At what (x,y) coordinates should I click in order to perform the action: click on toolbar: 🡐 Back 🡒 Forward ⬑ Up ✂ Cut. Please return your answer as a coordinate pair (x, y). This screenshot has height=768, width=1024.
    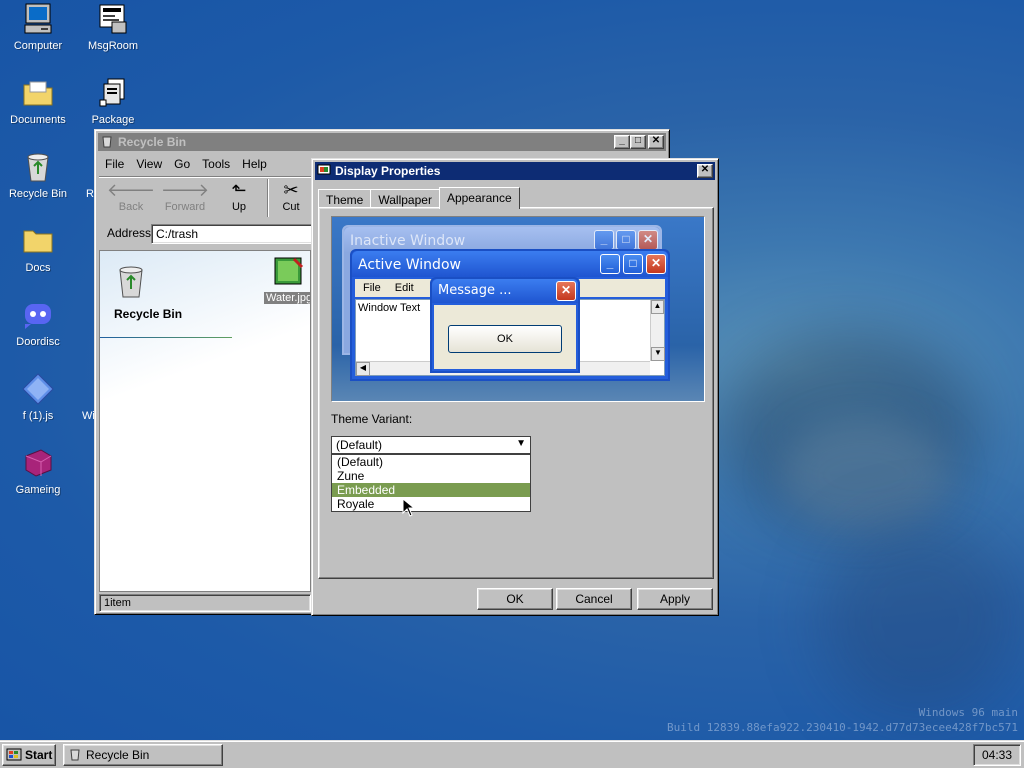
    Looking at the image, I should click on (205, 198).